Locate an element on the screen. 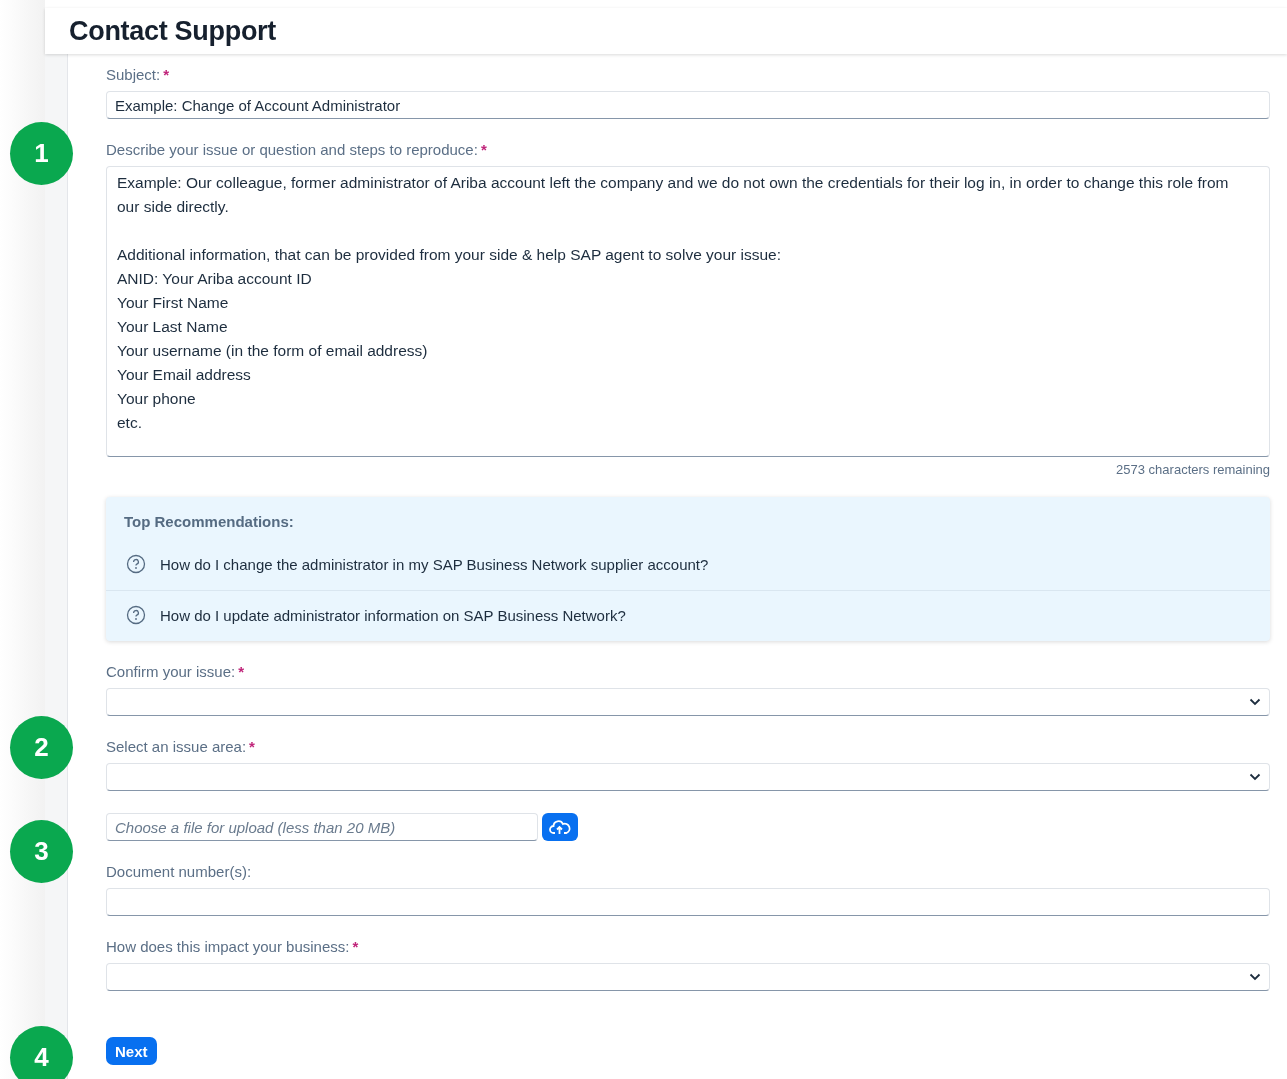 This screenshot has height=1079, width=1287. character-counter: 2573 characters remaining is located at coordinates (1192, 469).